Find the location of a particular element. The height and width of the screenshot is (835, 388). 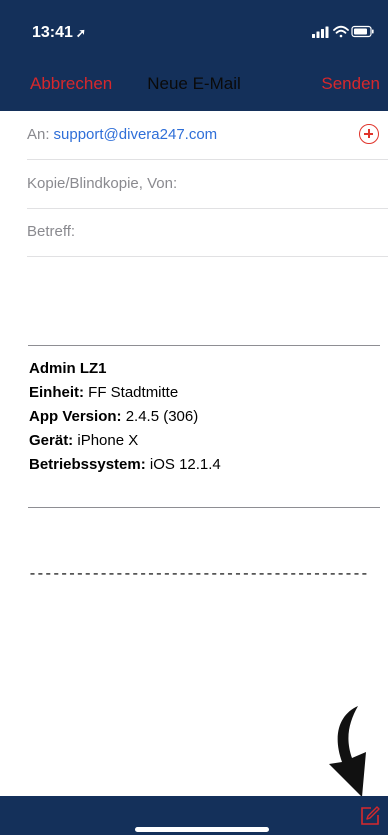

status-bar: 13:41 ➚ is located at coordinates (194, 32).